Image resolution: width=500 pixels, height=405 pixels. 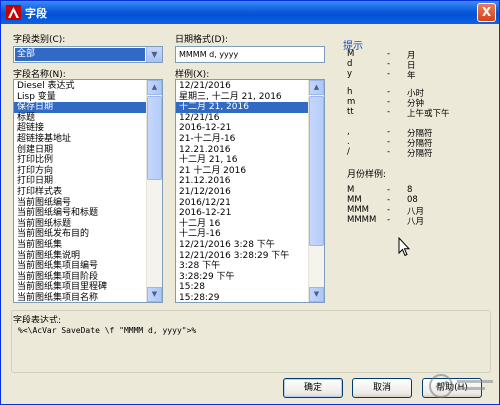 What do you see at coordinates (80, 277) in the screenshot?
I see `list-item: 当前图纸集项目阶段` at bounding box center [80, 277].